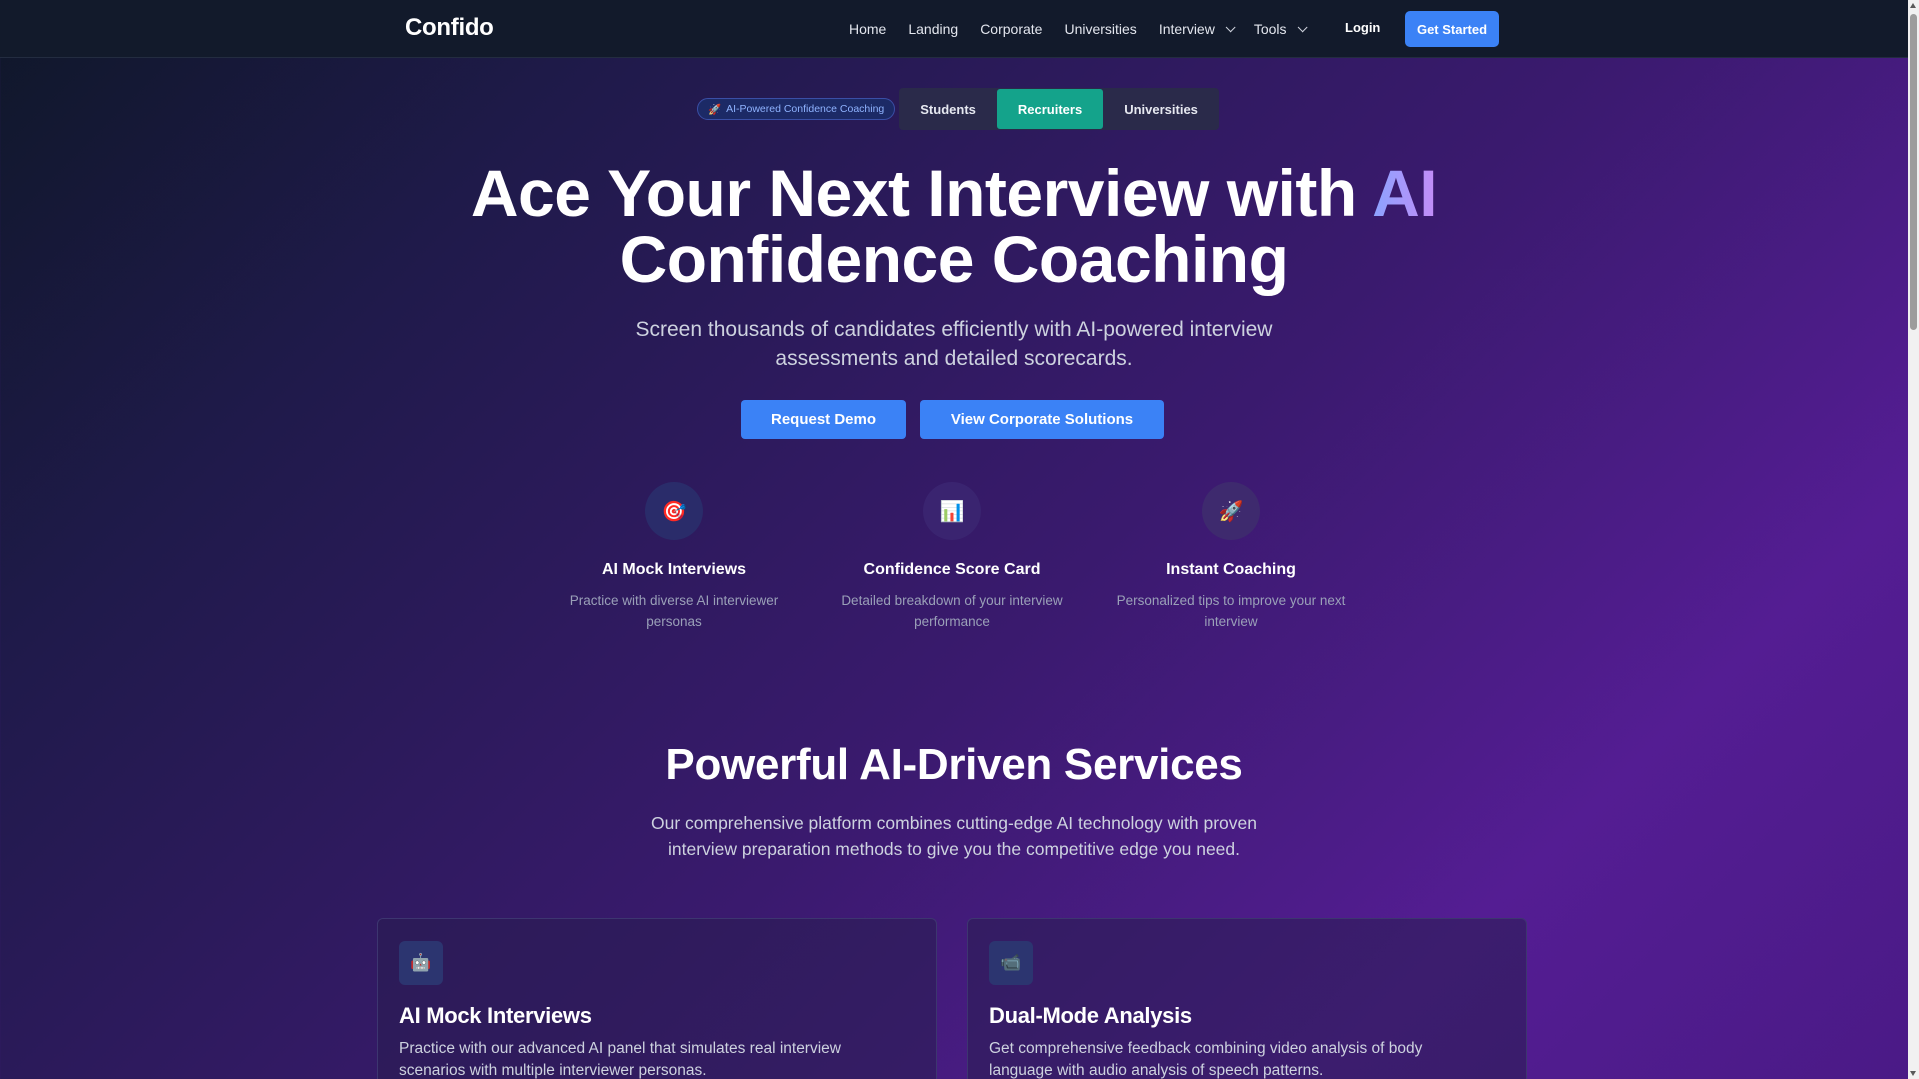  Describe the element at coordinates (421, 963) in the screenshot. I see `robot-icon: 🤖` at that location.